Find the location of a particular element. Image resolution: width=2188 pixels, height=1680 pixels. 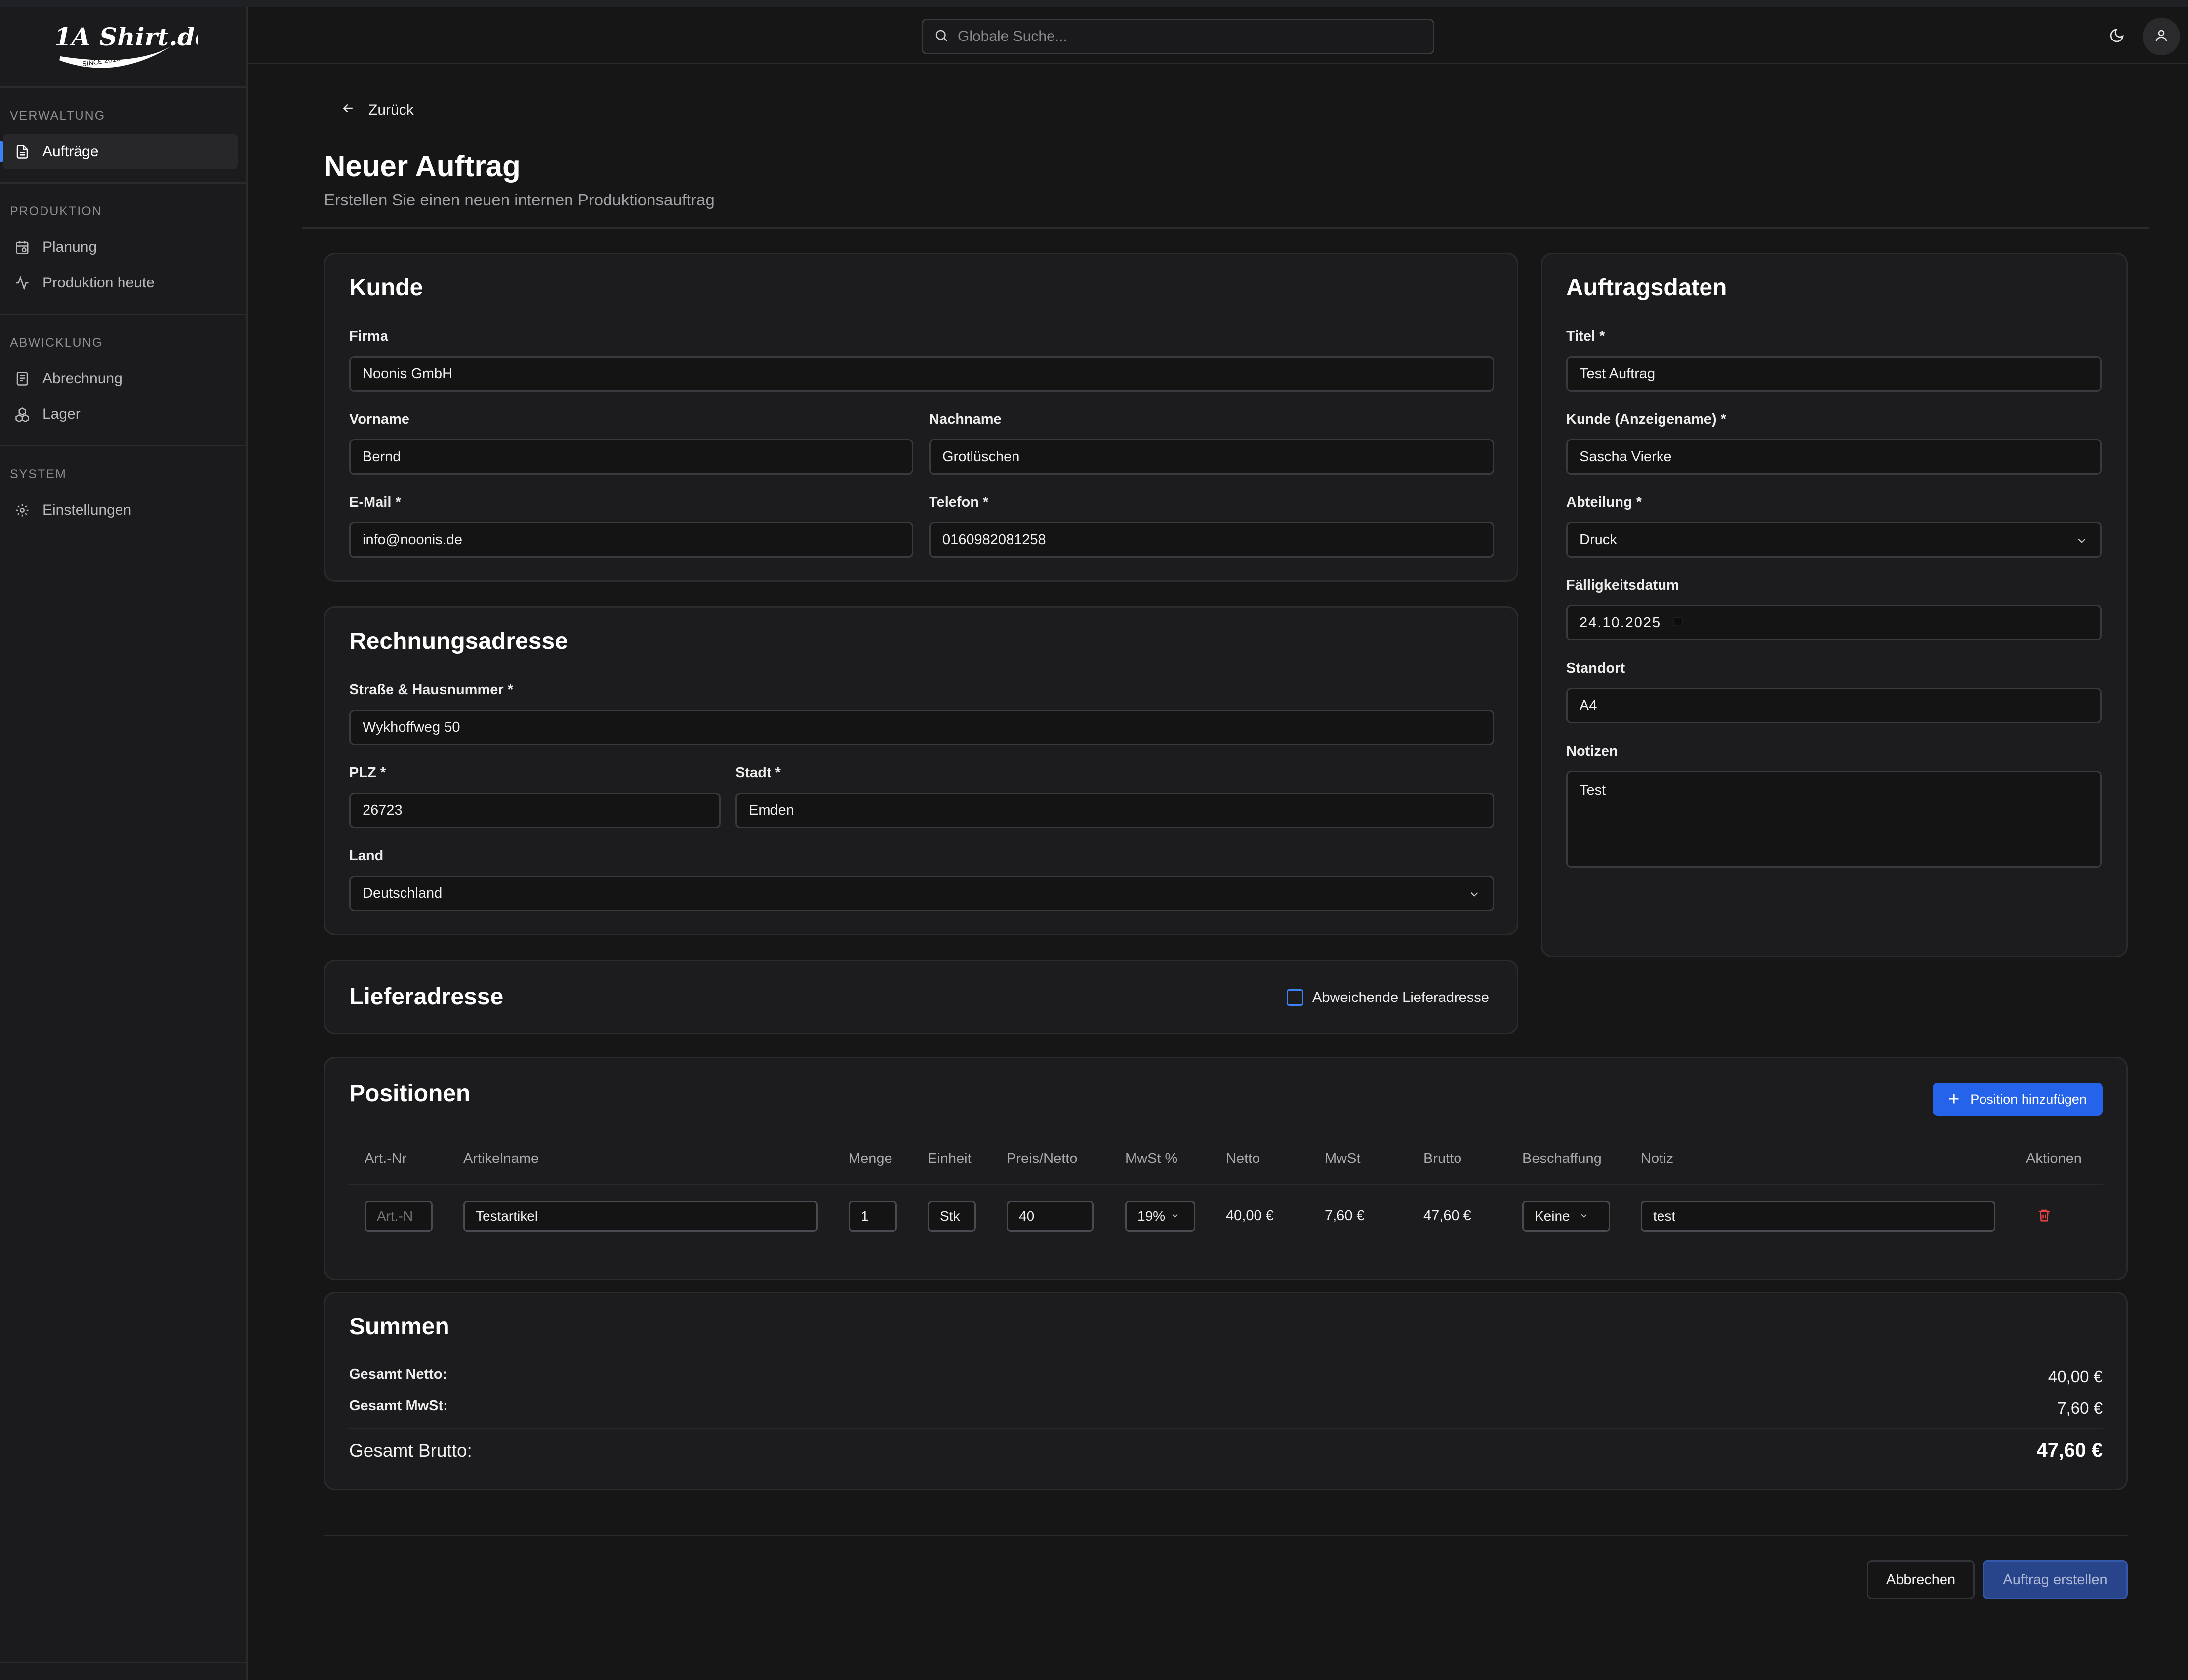

titel-input is located at coordinates (1834, 374).